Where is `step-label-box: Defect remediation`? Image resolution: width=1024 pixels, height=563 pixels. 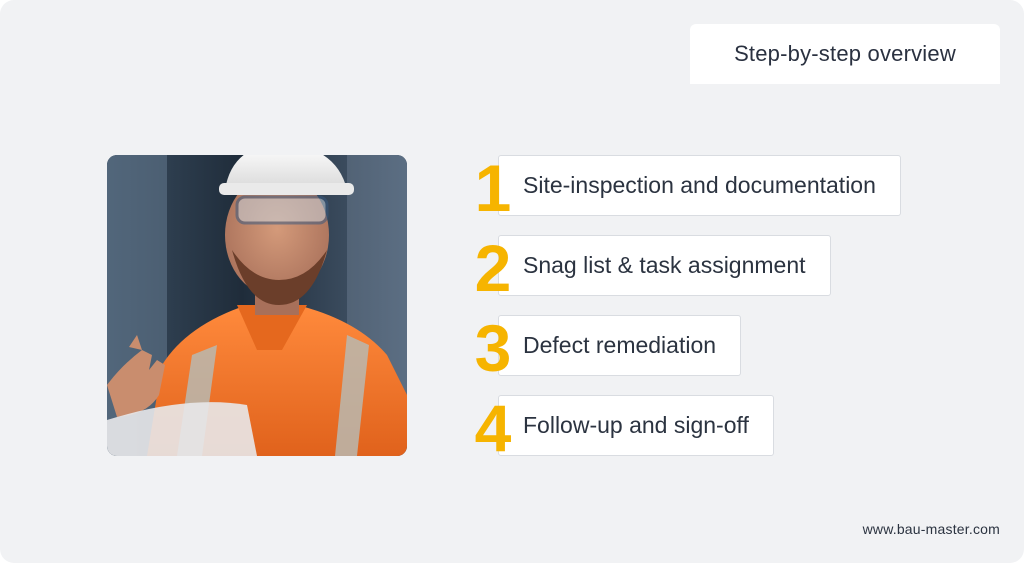 step-label-box: Defect remediation is located at coordinates (620, 345).